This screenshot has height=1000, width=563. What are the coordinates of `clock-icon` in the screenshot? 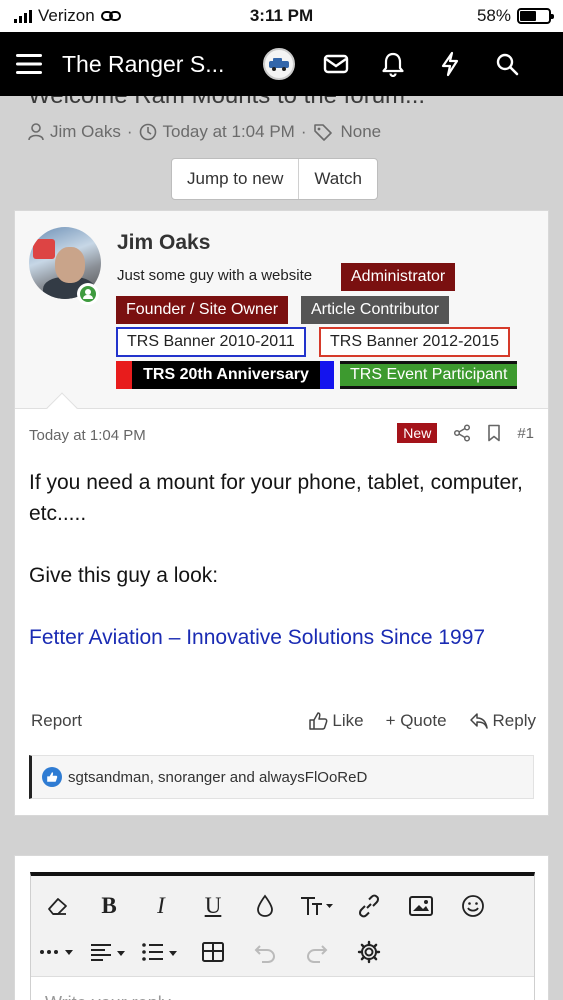 It's located at (147, 132).